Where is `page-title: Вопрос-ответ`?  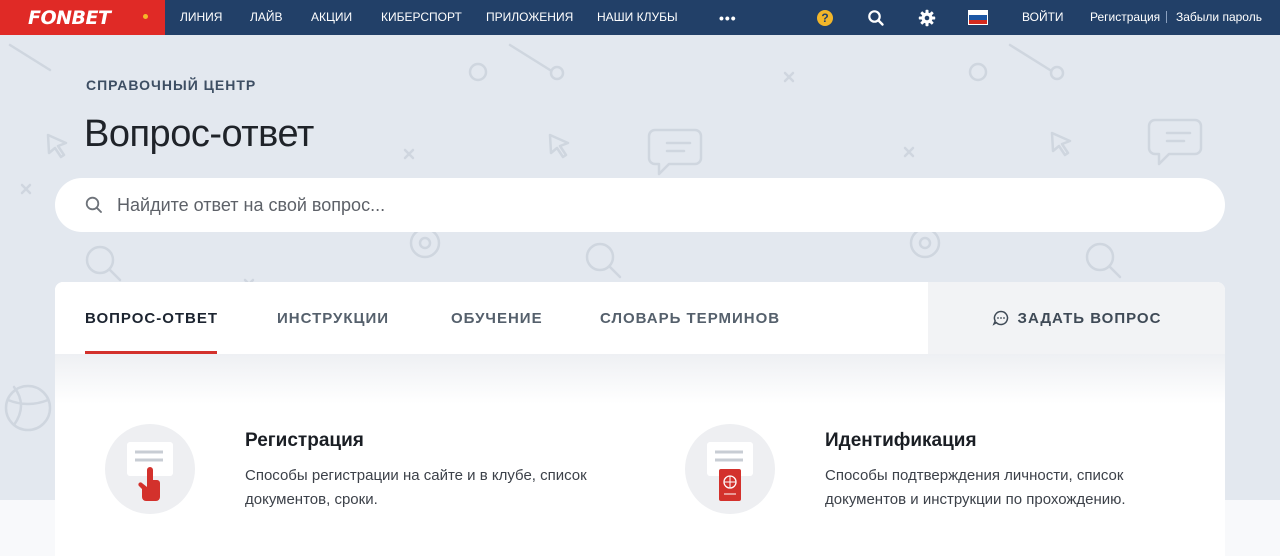
page-title: Вопрос-ответ is located at coordinates (199, 134).